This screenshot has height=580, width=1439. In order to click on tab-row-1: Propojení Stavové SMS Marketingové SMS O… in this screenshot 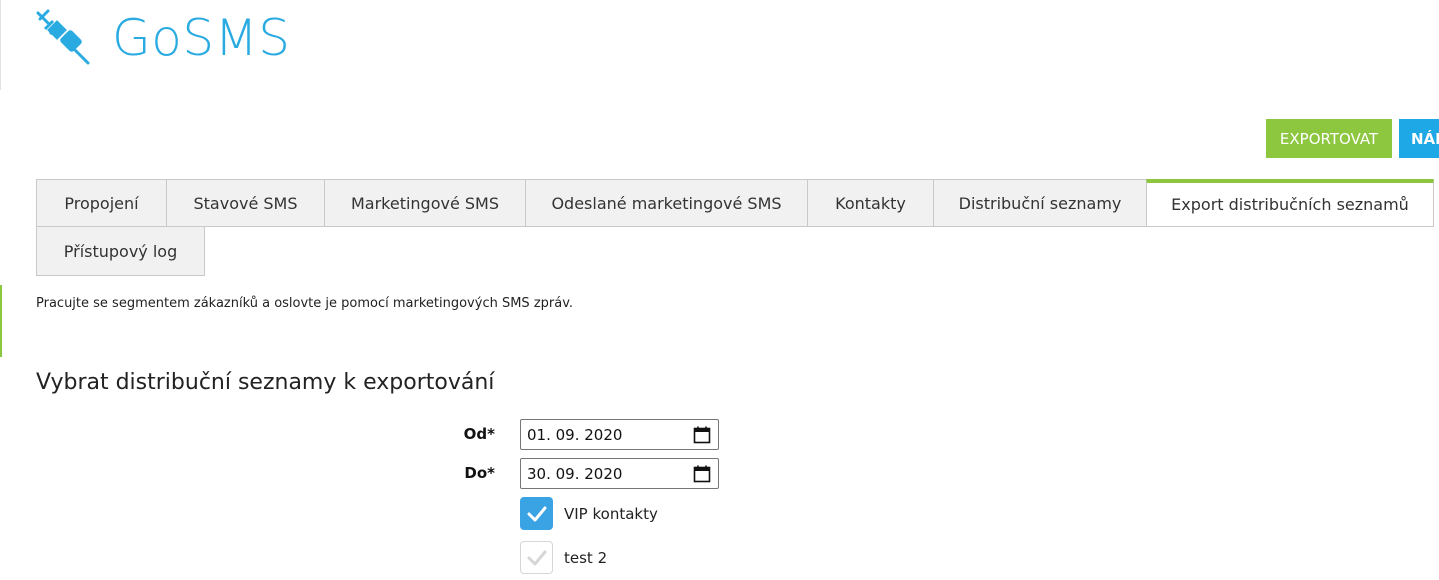, I will do `click(735, 203)`.